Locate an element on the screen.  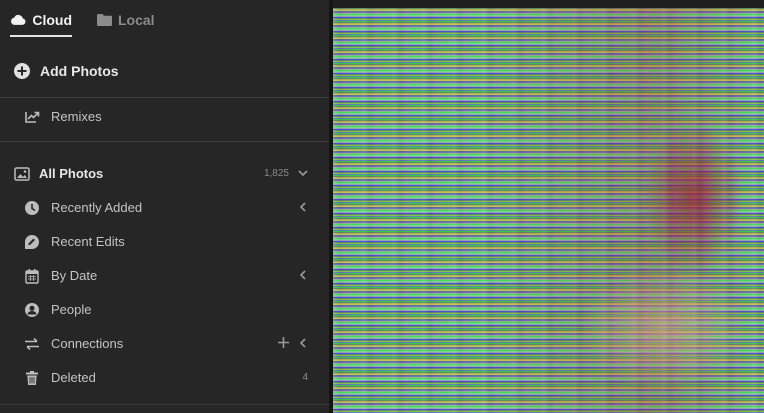
tab-cloud-label: Cloud is located at coordinates (52, 20).